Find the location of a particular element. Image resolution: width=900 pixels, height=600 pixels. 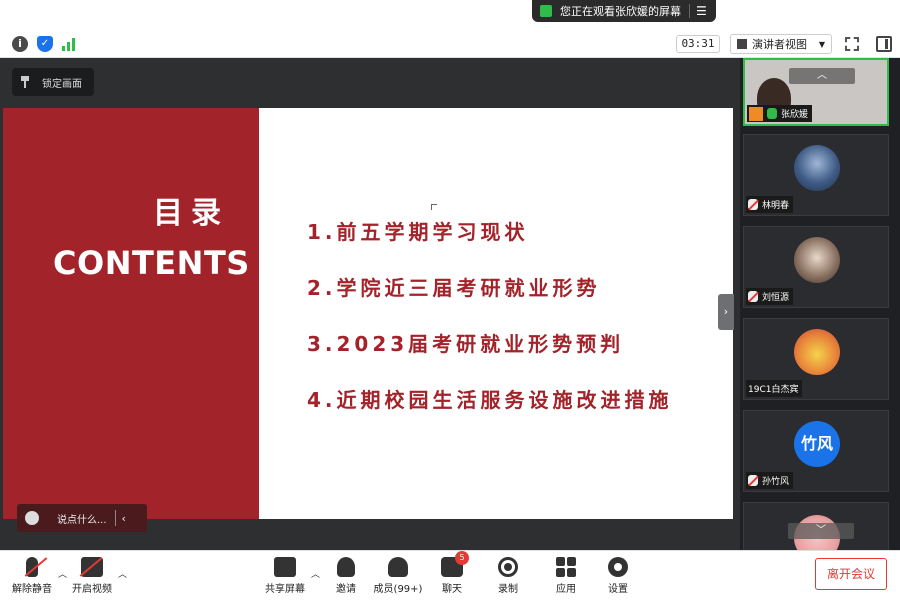

chevron-left-icon: ‹ is located at coordinates (124, 518).